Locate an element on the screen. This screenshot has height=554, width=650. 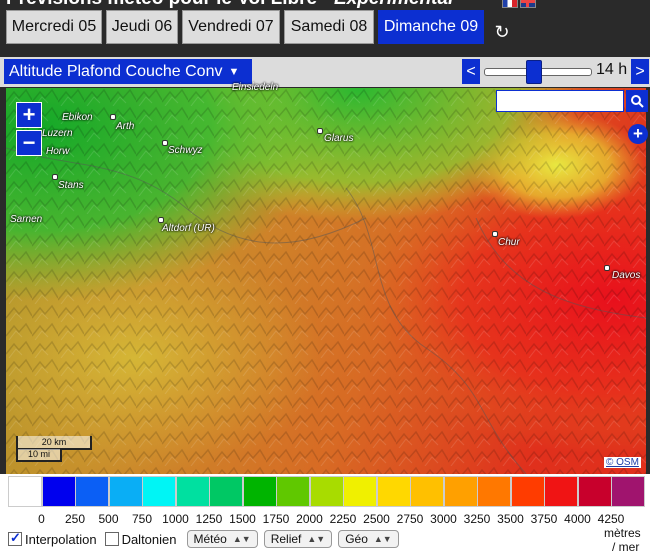
zoom-in-button: + is located at coordinates (29, 115).